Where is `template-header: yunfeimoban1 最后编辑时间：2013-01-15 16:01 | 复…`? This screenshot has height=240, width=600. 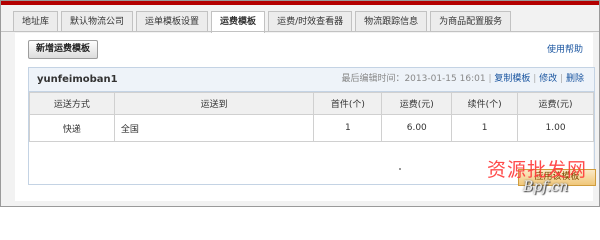 template-header: yunfeimoban1 最后编辑时间：2013-01-15 16:01 | 复… is located at coordinates (311, 80).